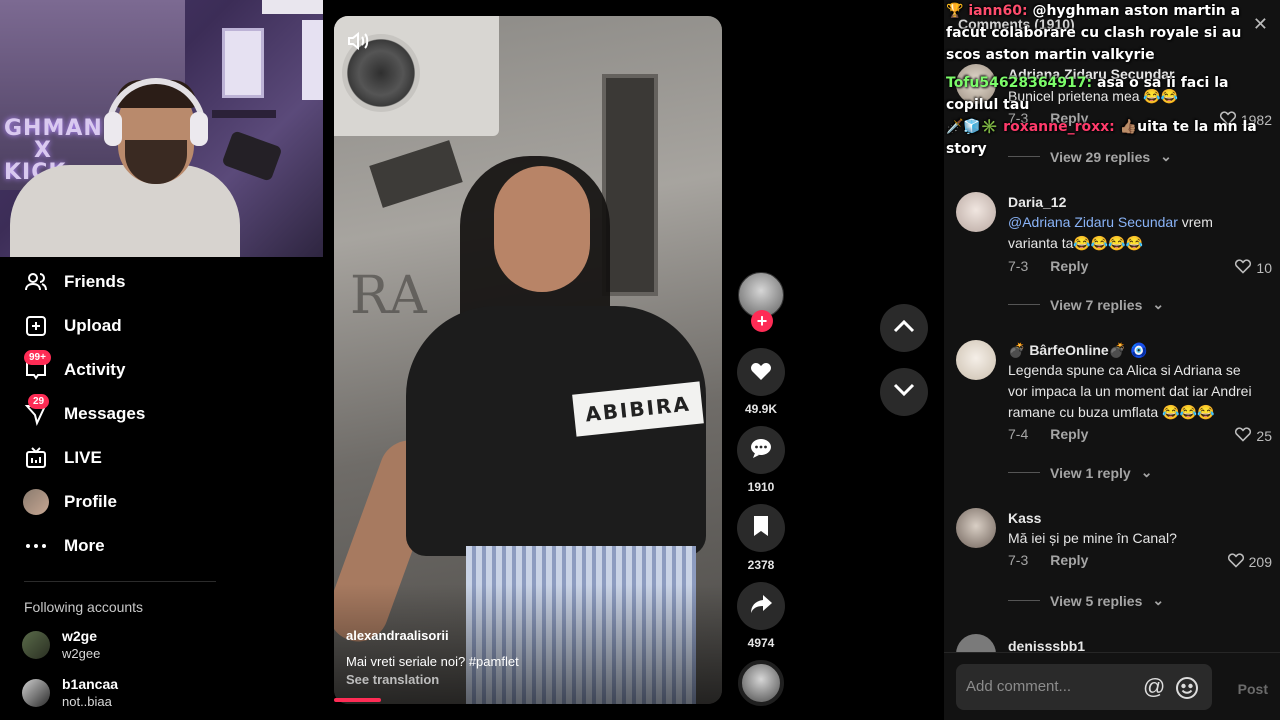 This screenshot has width=1280, height=720. I want to click on following-title: Following accounts, so click(84, 607).